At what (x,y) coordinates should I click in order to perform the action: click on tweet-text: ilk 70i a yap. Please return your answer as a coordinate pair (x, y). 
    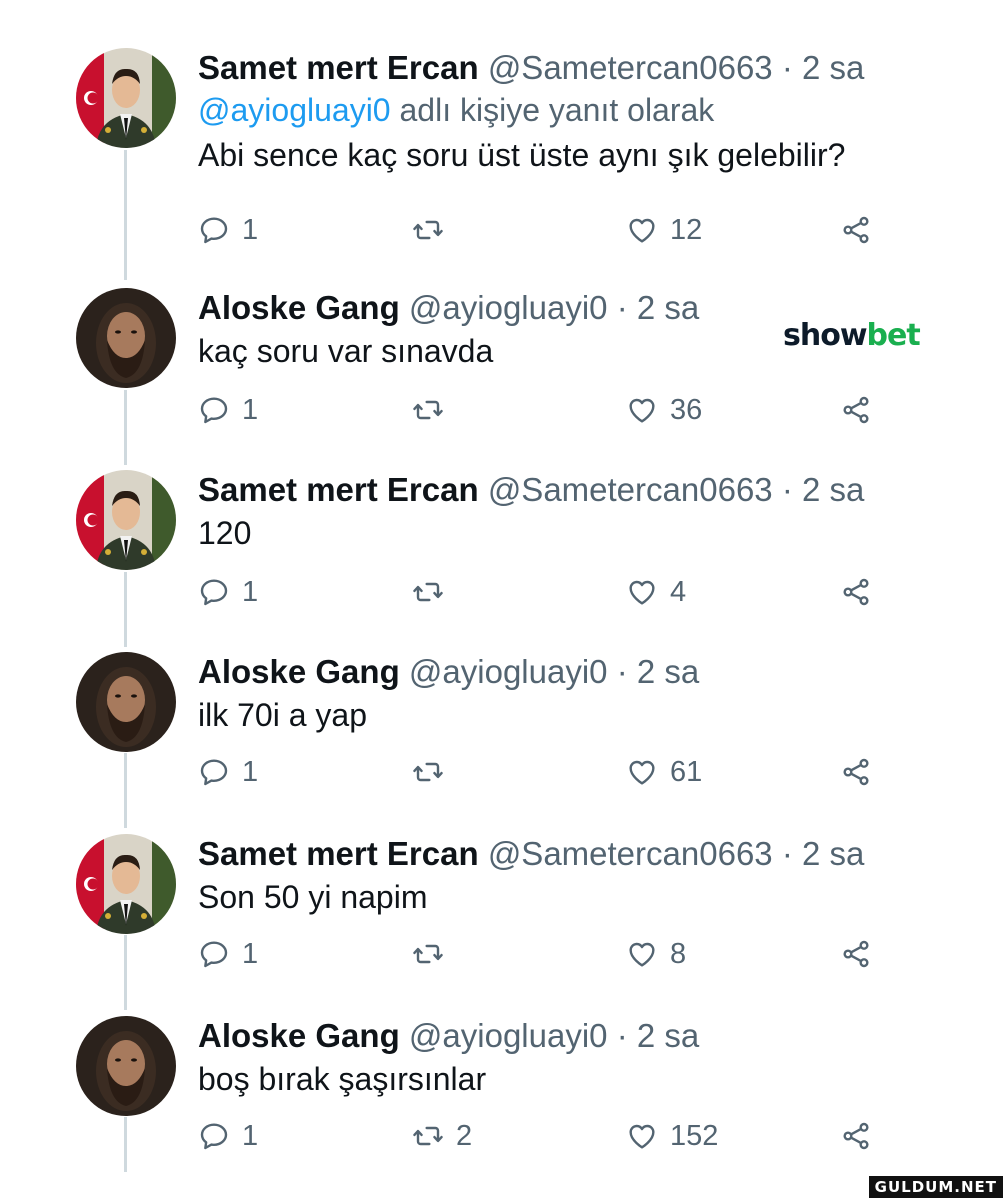
    Looking at the image, I should click on (282, 715).